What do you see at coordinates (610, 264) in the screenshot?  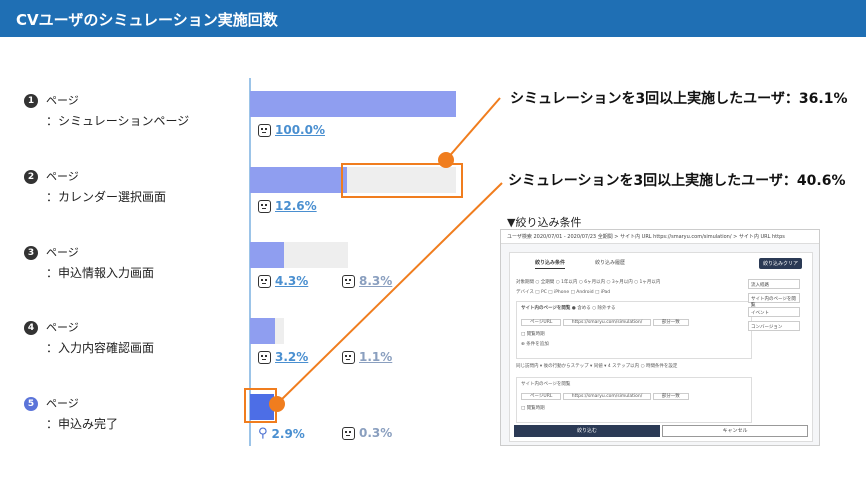 I see `tab-filter-history: 絞り込み履歴` at bounding box center [610, 264].